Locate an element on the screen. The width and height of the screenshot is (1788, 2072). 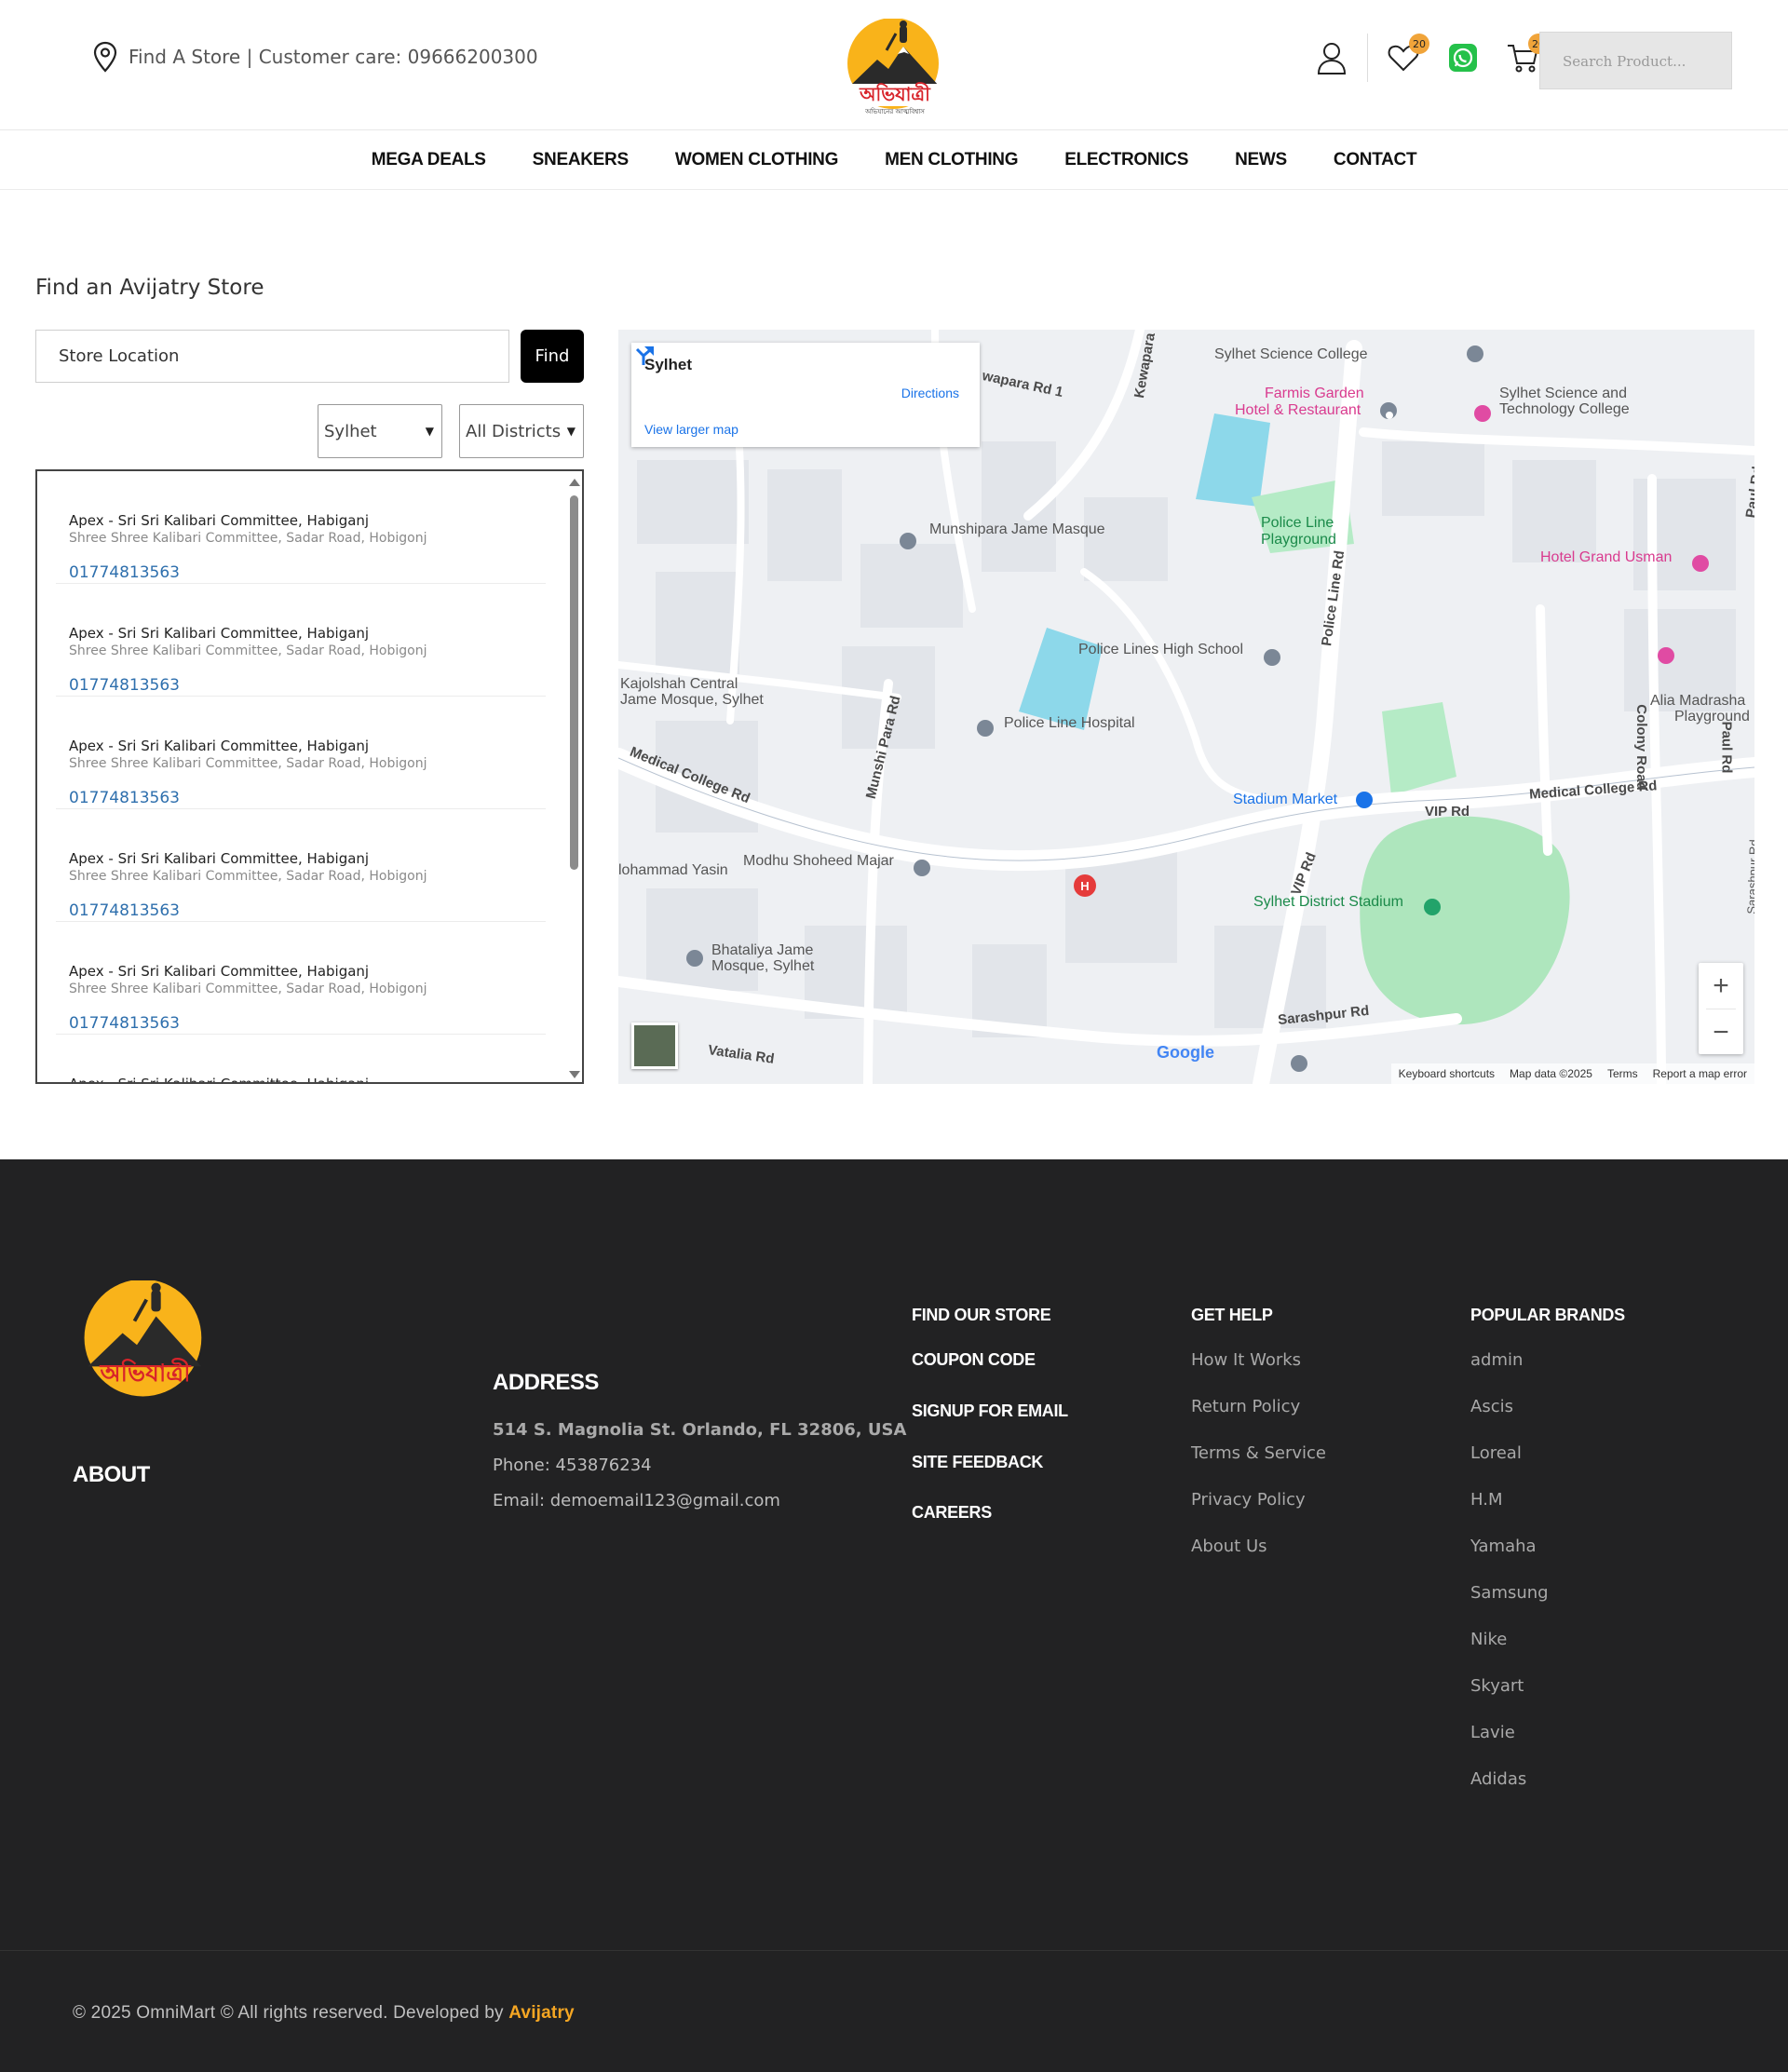
zoom-out-button: − is located at coordinates (1721, 1032).